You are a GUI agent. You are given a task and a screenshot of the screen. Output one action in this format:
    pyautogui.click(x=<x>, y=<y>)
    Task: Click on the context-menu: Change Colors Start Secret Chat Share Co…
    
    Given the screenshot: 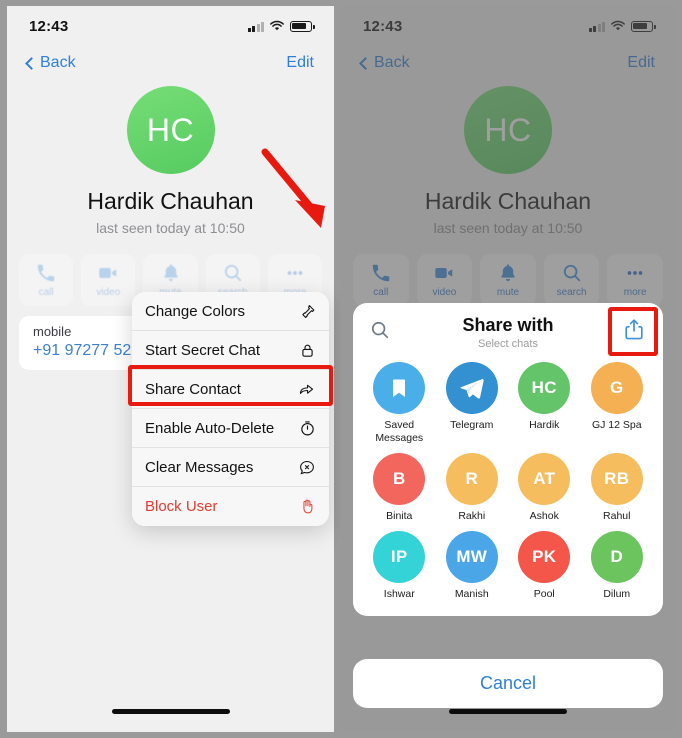 What is the action you would take?
    pyautogui.click(x=230, y=409)
    